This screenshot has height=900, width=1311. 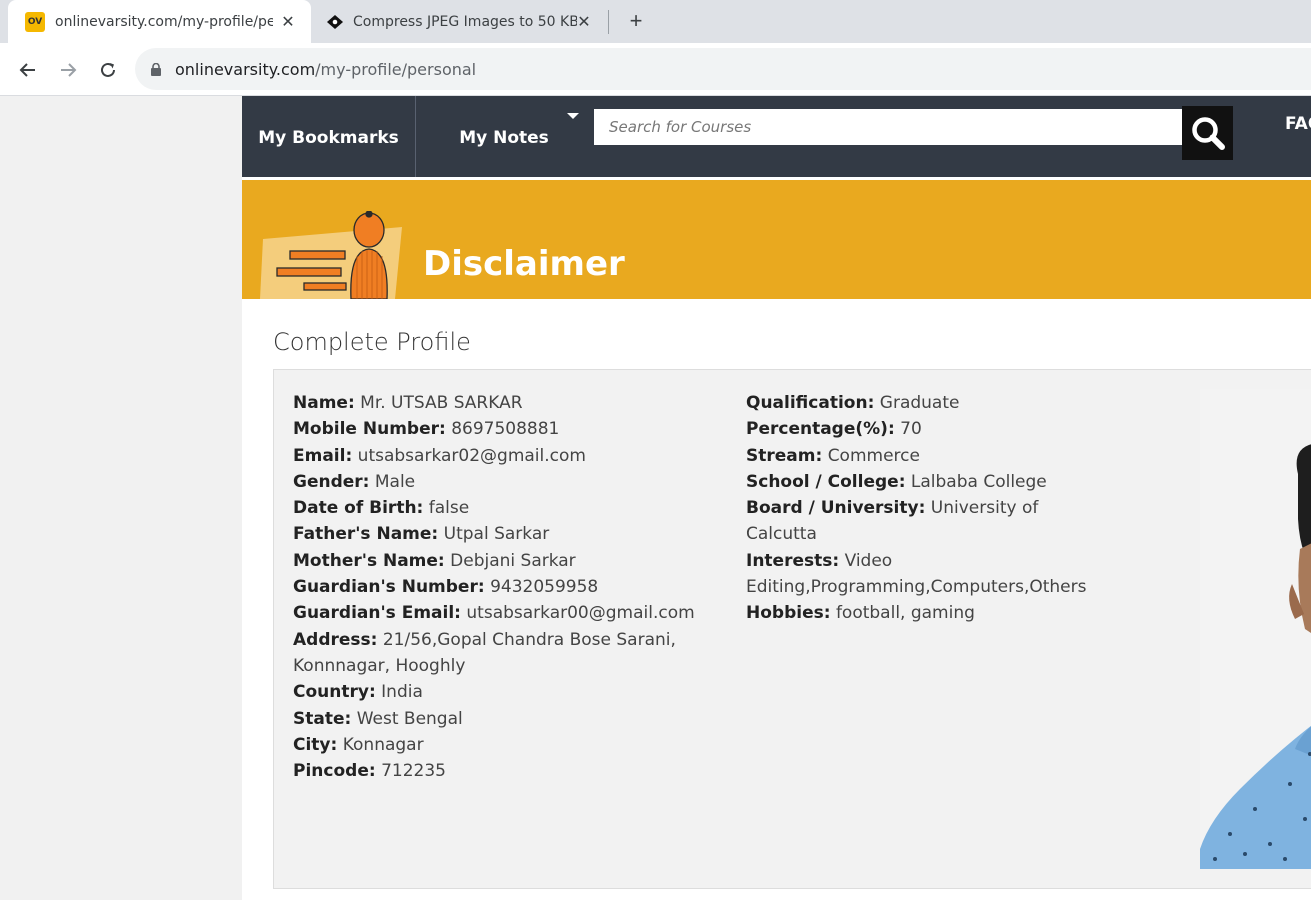 What do you see at coordinates (413, 771) in the screenshot?
I see `field-value: 712235` at bounding box center [413, 771].